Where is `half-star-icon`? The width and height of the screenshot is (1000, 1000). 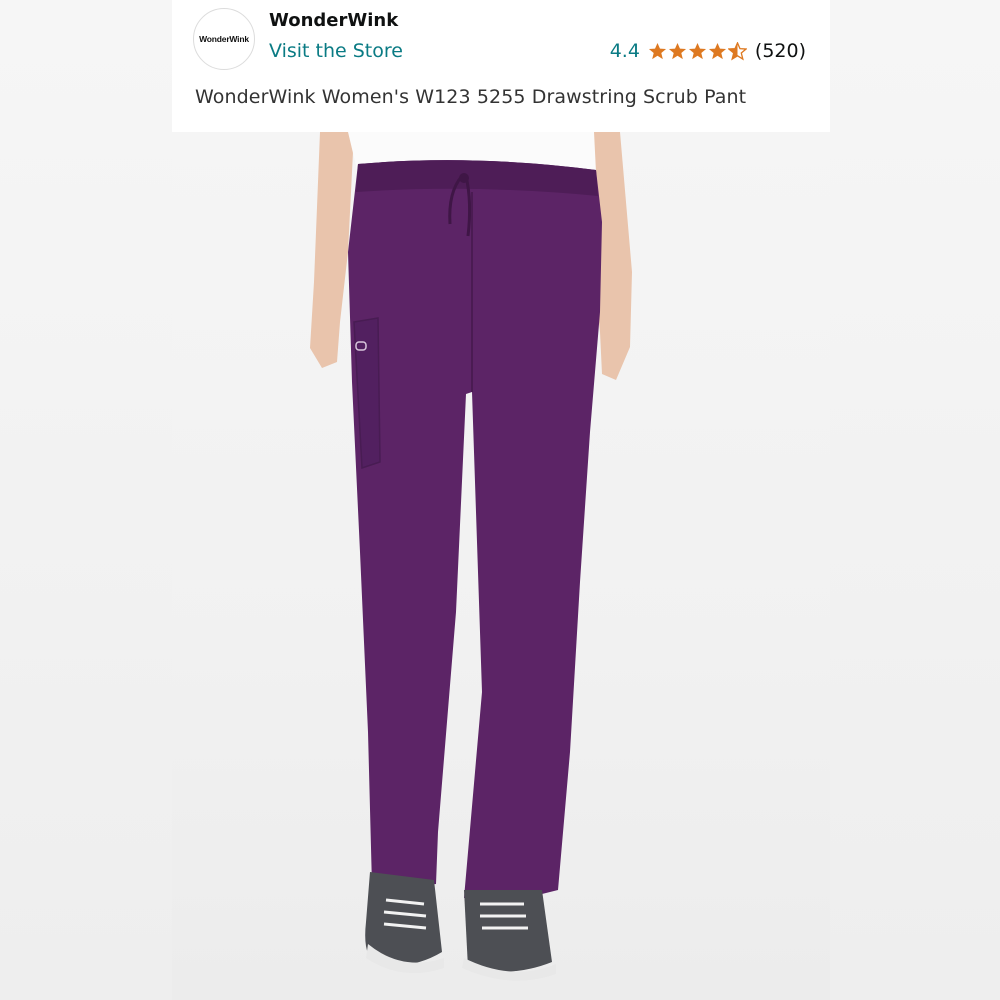 half-star-icon is located at coordinates (737, 51).